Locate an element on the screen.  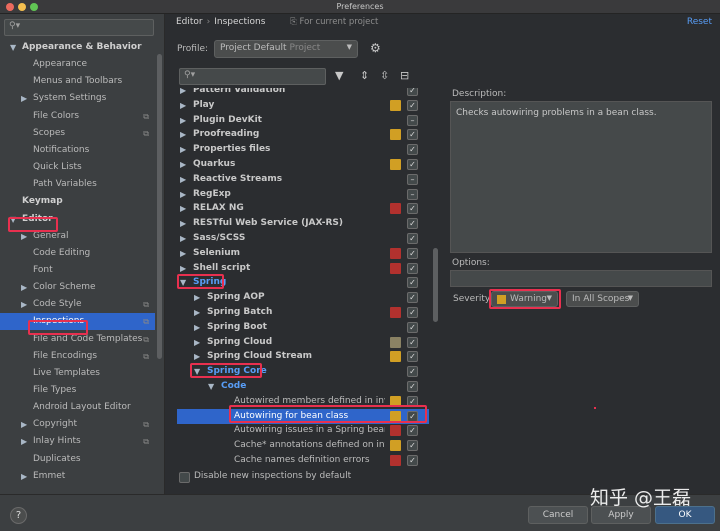
inspection-group-row: ▶ Spring Batch ✓ is located at coordinates (303, 312).